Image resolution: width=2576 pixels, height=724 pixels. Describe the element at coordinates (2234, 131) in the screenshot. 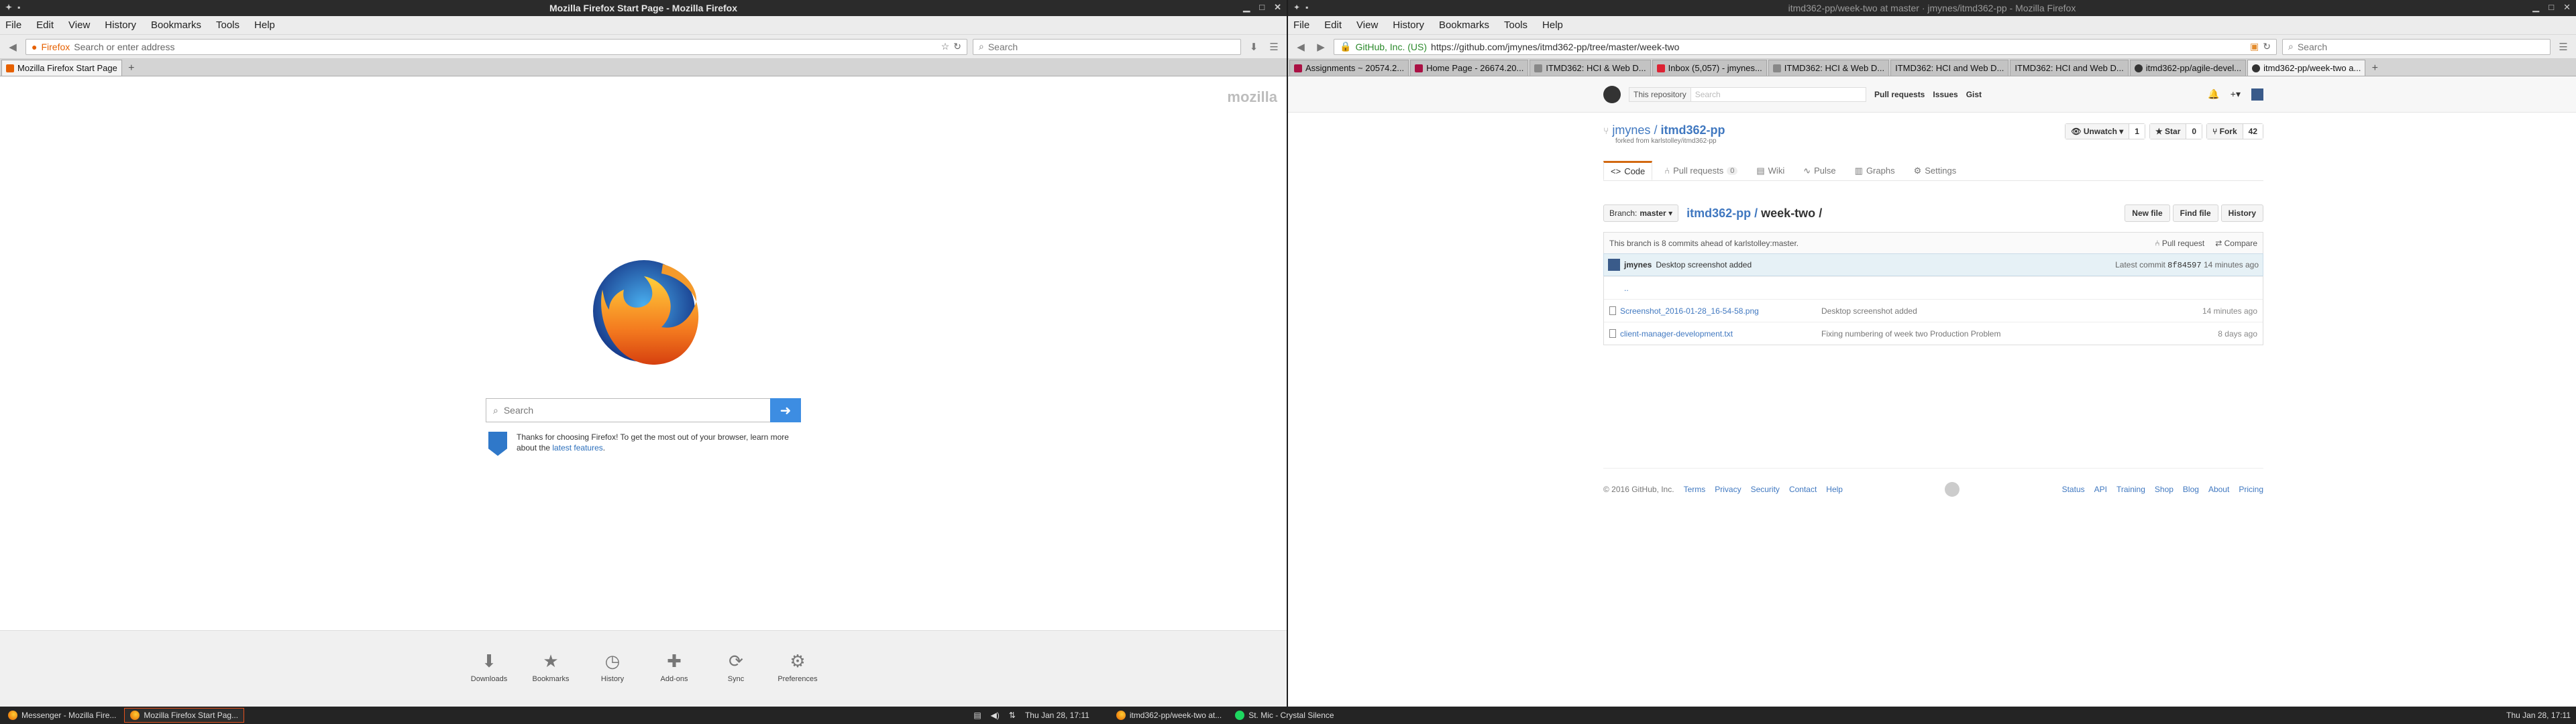

I see `fork-button: ⑂ Fork 42` at that location.